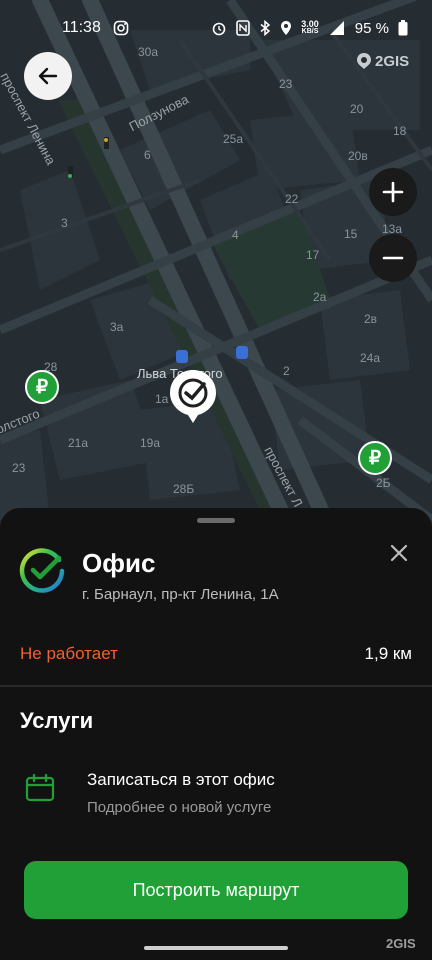 The height and width of the screenshot is (960, 432). I want to click on gesture-nav-bar, so click(216, 948).